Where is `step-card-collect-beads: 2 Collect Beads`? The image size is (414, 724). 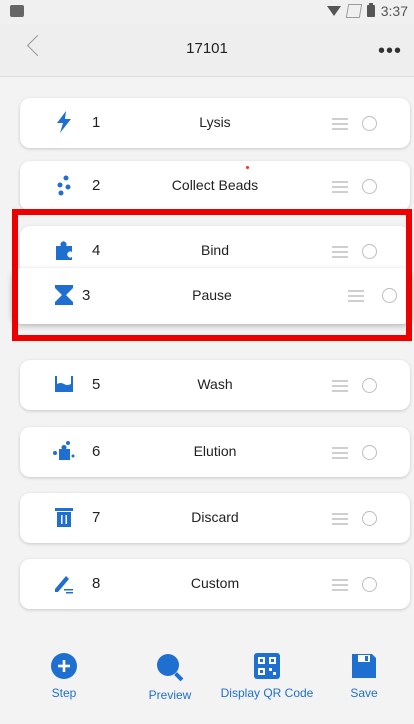 step-card-collect-beads: 2 Collect Beads is located at coordinates (215, 186).